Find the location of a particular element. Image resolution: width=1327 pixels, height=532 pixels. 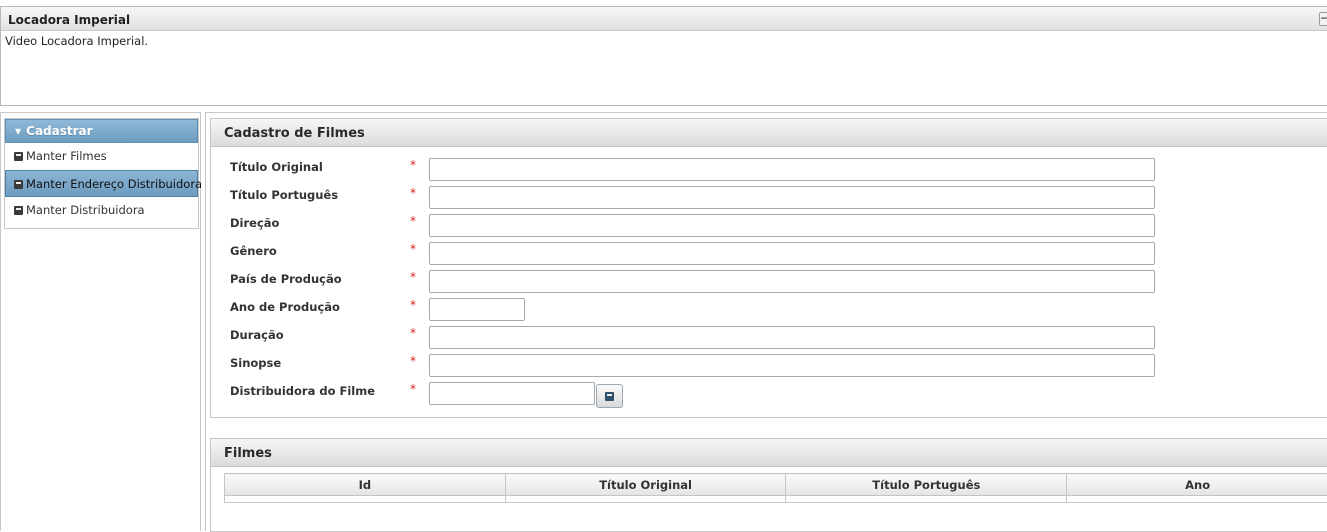

pais-producao-input is located at coordinates (792, 281).